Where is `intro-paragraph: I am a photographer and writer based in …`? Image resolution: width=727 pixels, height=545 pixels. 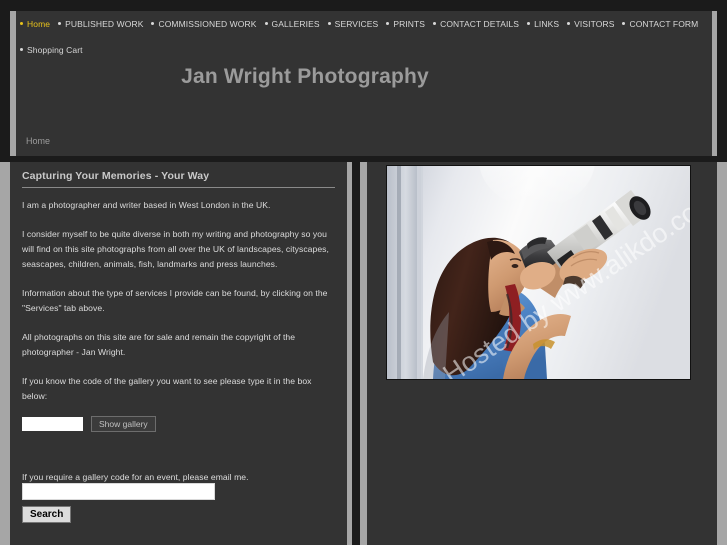 intro-paragraph: I am a photographer and writer based in … is located at coordinates (146, 205).